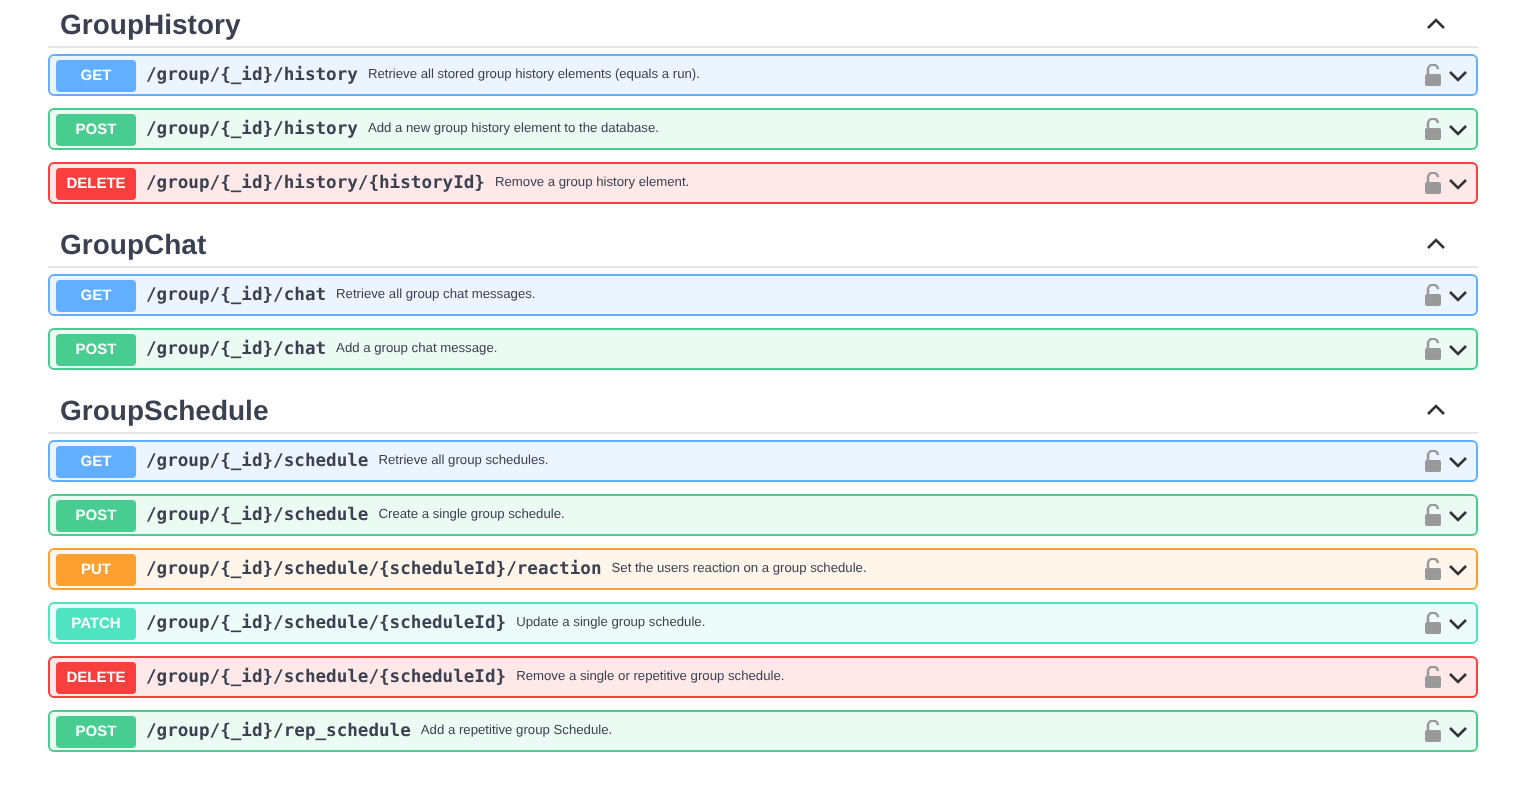  I want to click on endpoint-path: /group/{_id}/schedule/{scheduleId}/reaction, so click(374, 569).